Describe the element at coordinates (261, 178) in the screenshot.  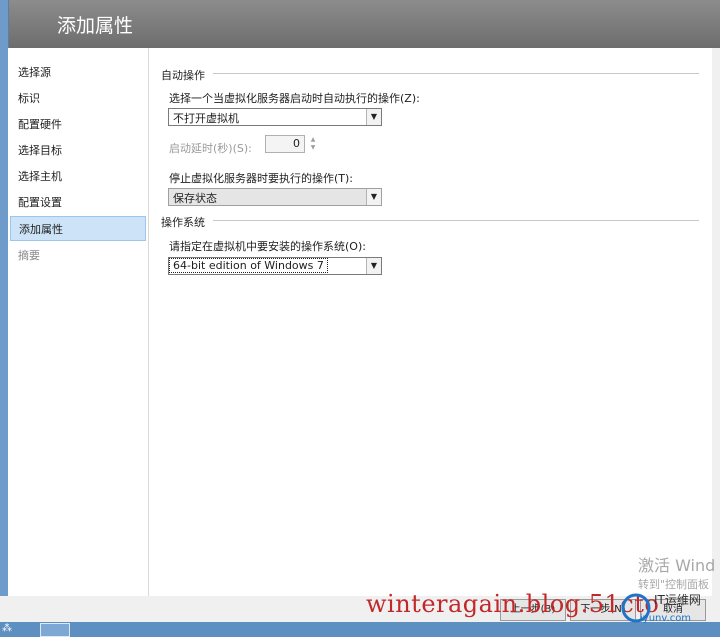
I see `stop-action-label: 停止虚拟化服务器时要执行的操作(T):` at that location.